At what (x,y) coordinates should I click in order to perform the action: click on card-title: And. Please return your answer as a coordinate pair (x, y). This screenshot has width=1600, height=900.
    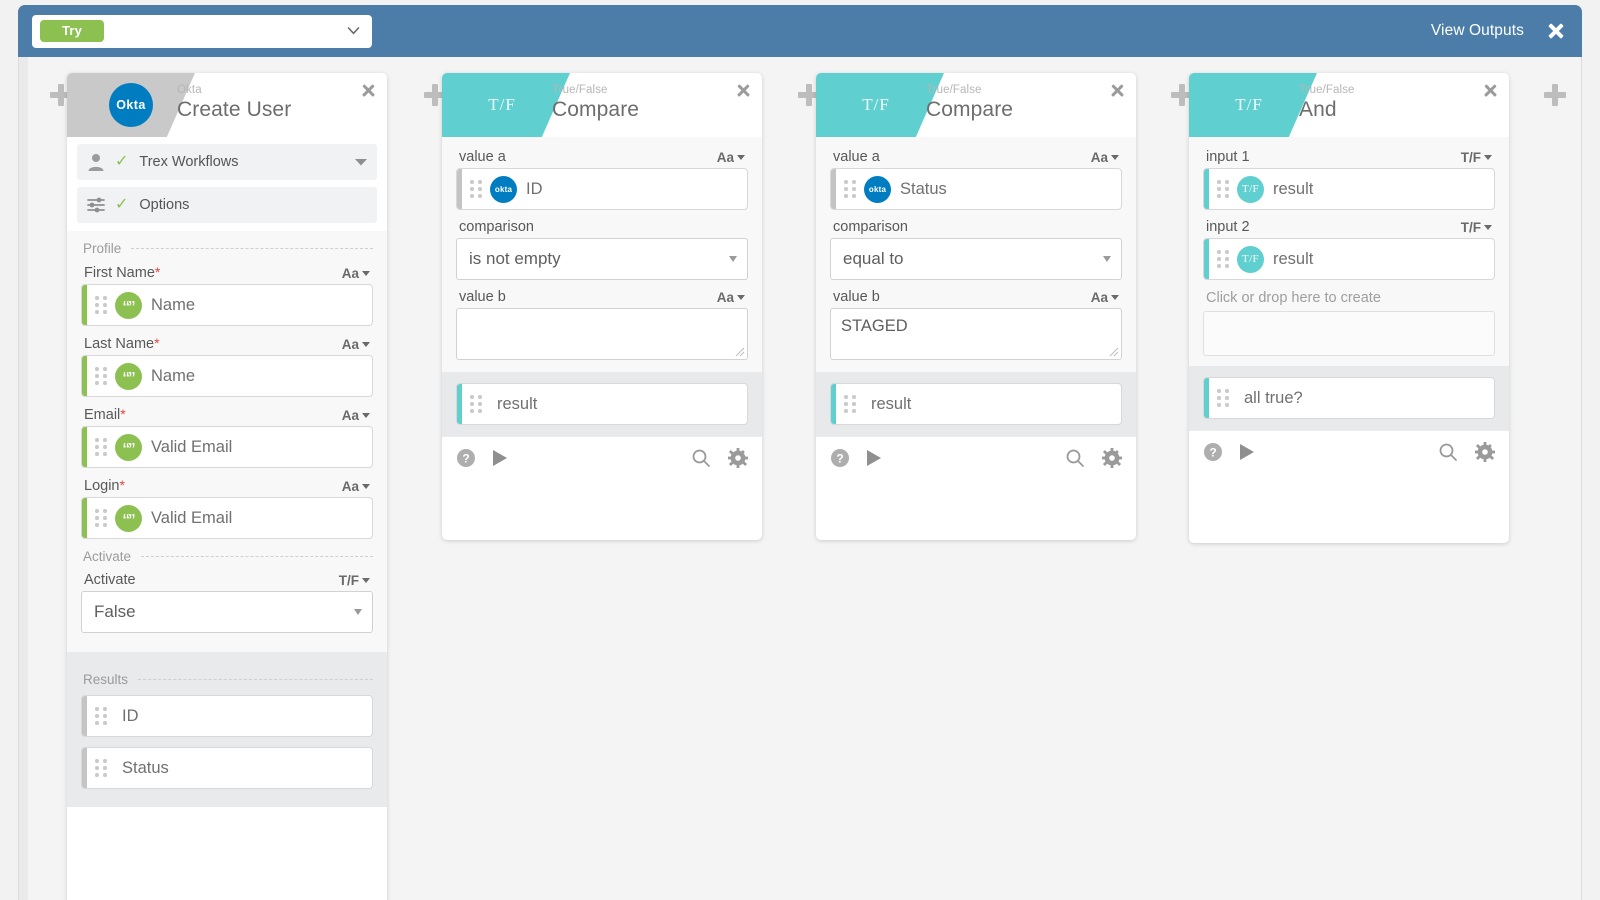
    Looking at the image, I should click on (1318, 109).